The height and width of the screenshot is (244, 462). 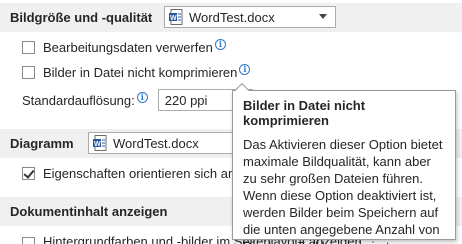 I want to click on tooltip-arrow, so click(x=242, y=90).